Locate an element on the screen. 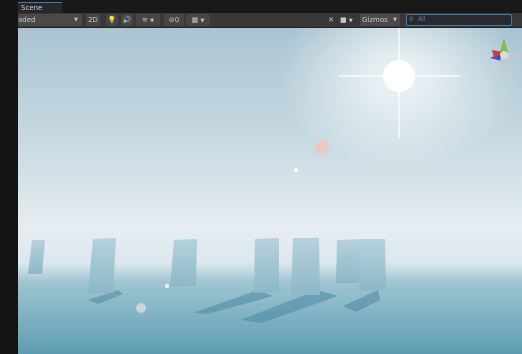 Image resolution: width=522 pixels, height=354 pixels. left-panel-edge is located at coordinates (9, 177).